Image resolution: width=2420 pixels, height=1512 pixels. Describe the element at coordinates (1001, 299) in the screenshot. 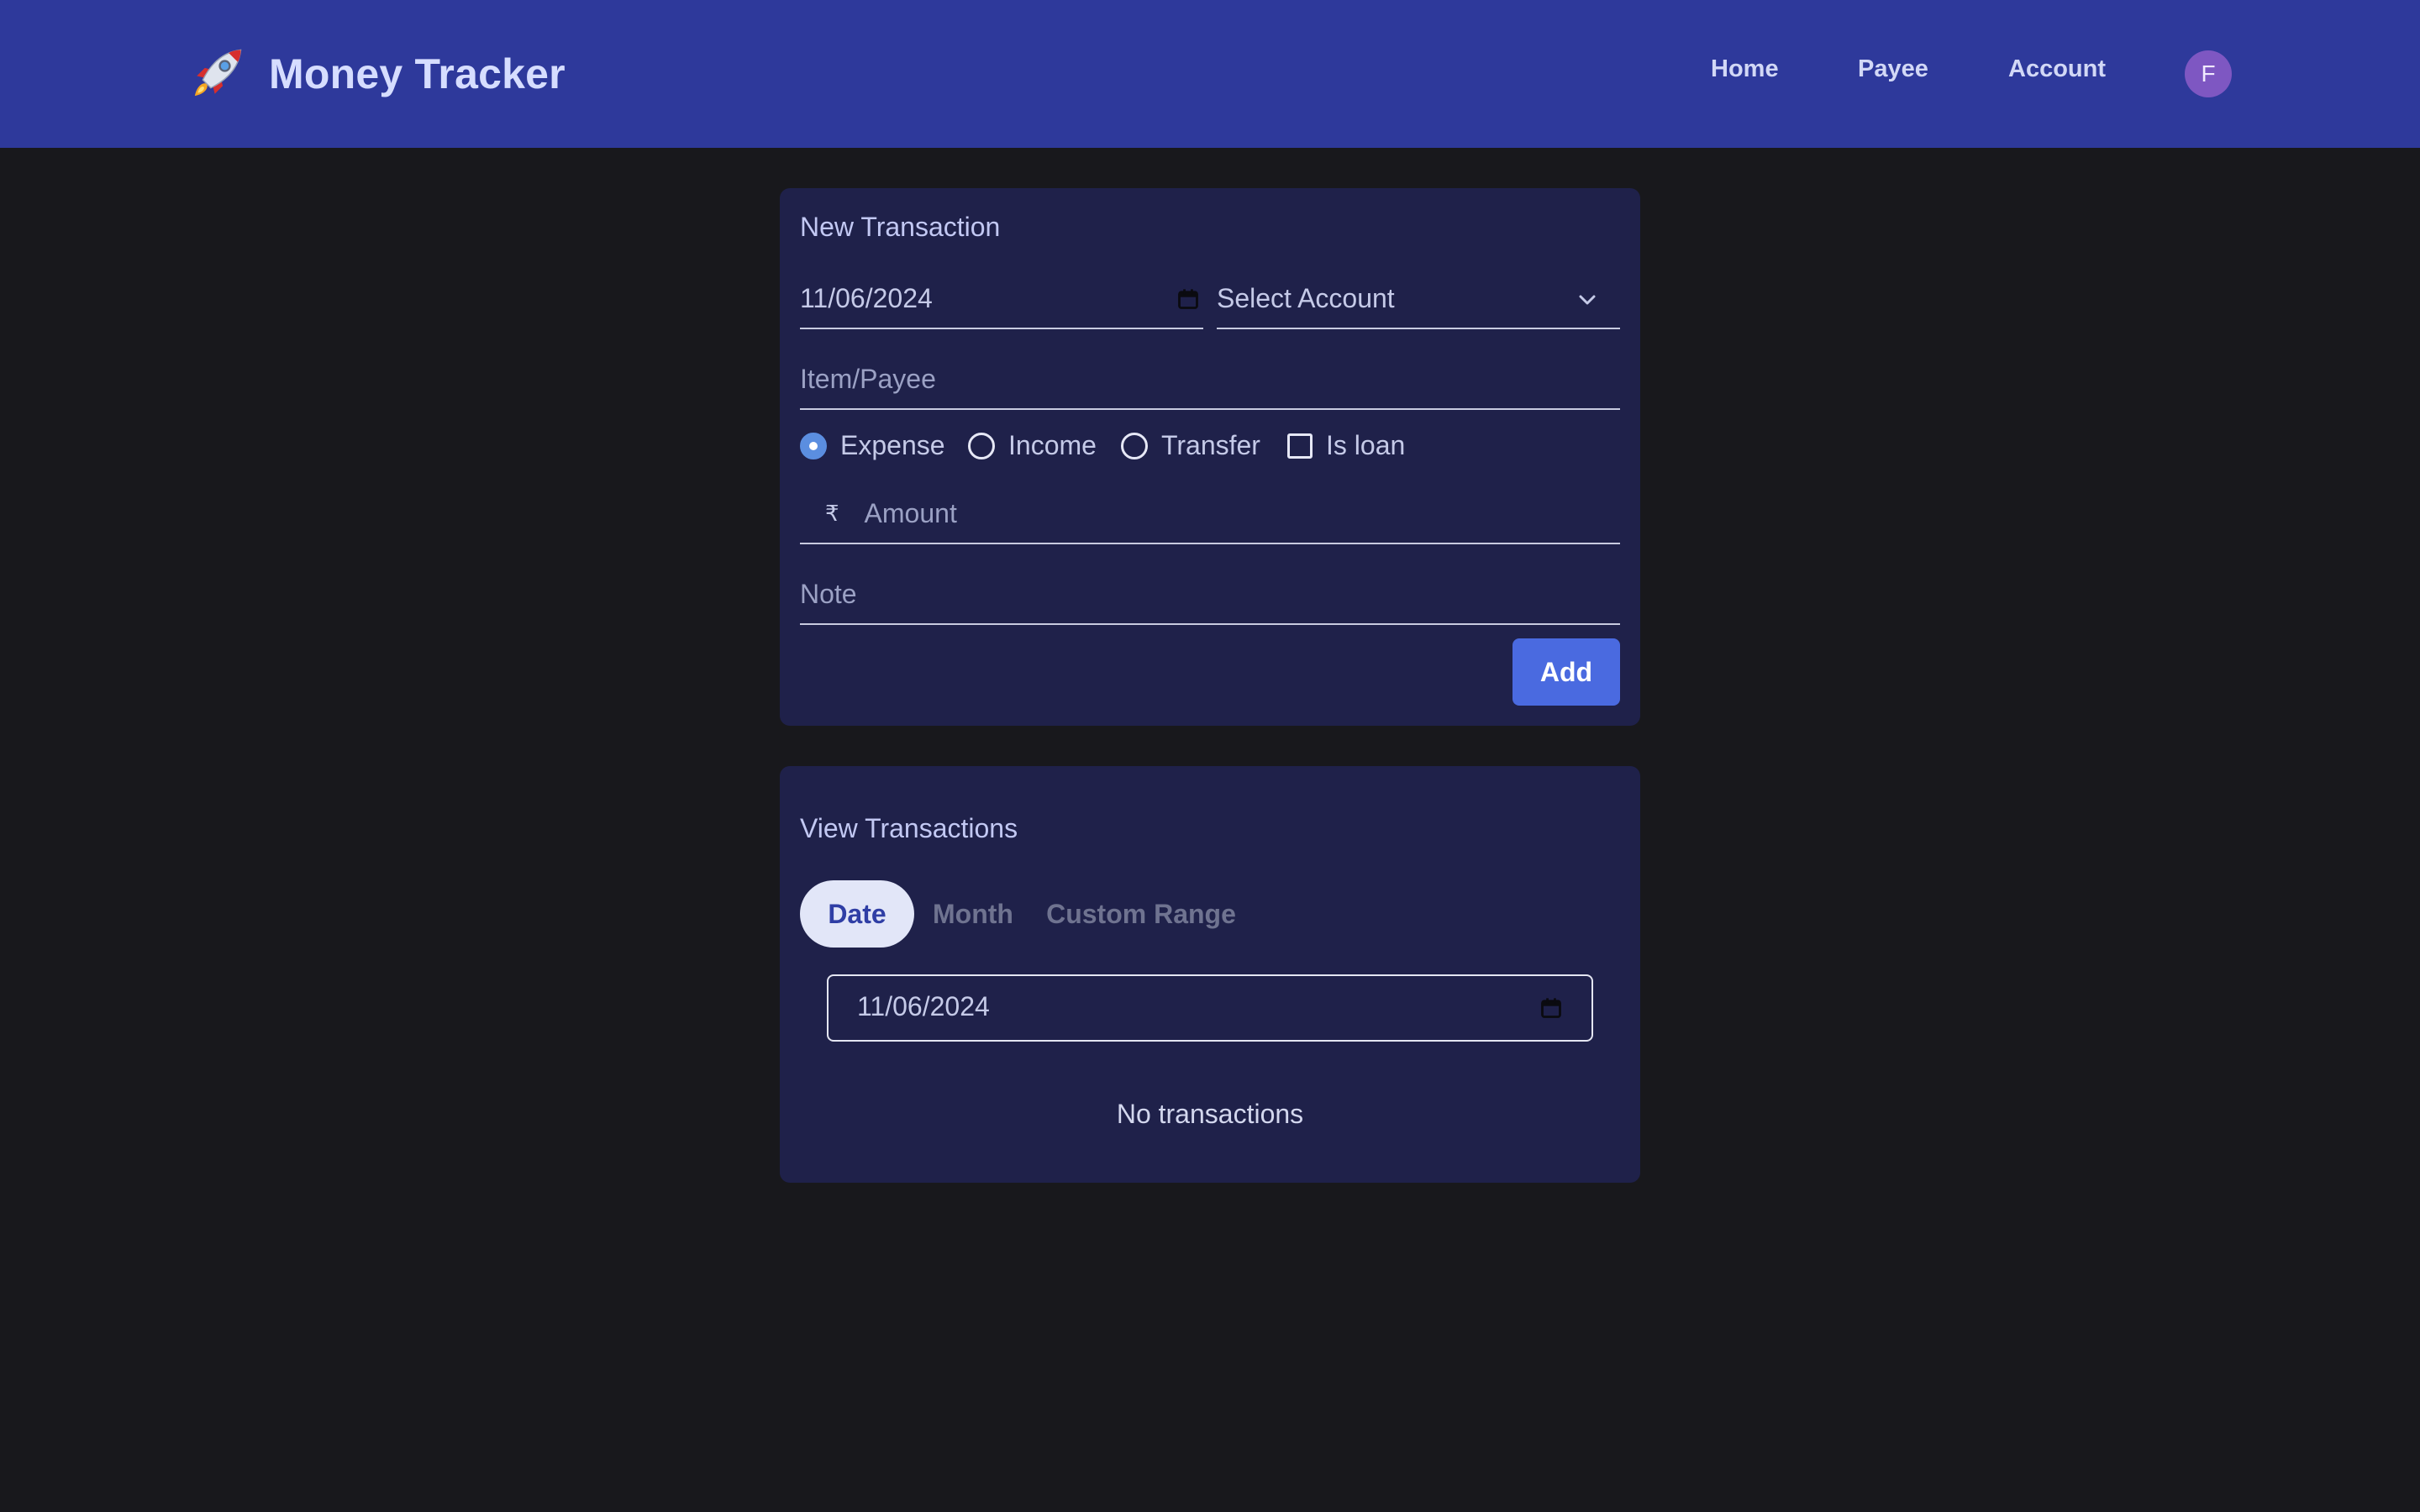

I see `transaction-date-input: 11/06/2024` at that location.